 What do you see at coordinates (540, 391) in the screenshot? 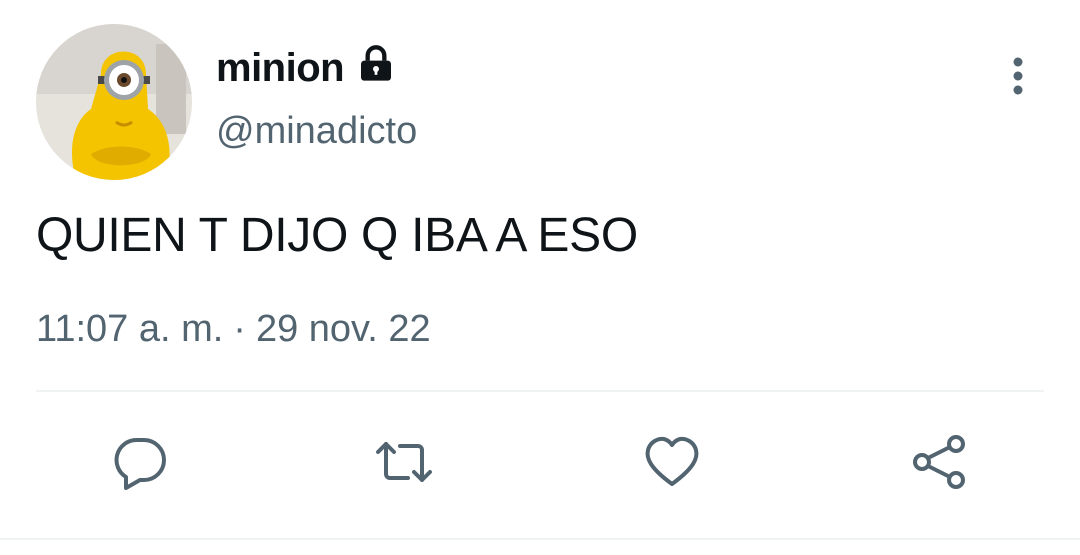
I see `divider` at bounding box center [540, 391].